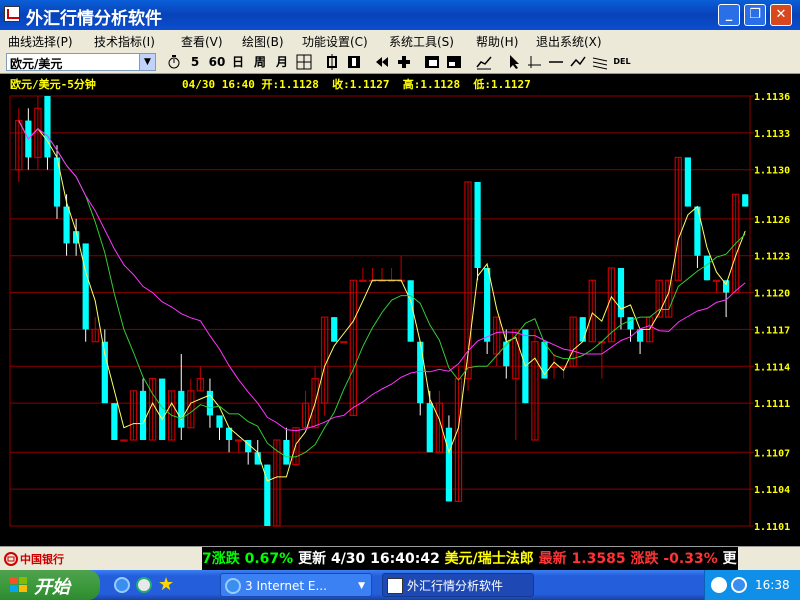 The height and width of the screenshot is (600, 800). What do you see at coordinates (772, 330) in the screenshot?
I see `y-tick-label: 1.1117` at bounding box center [772, 330].